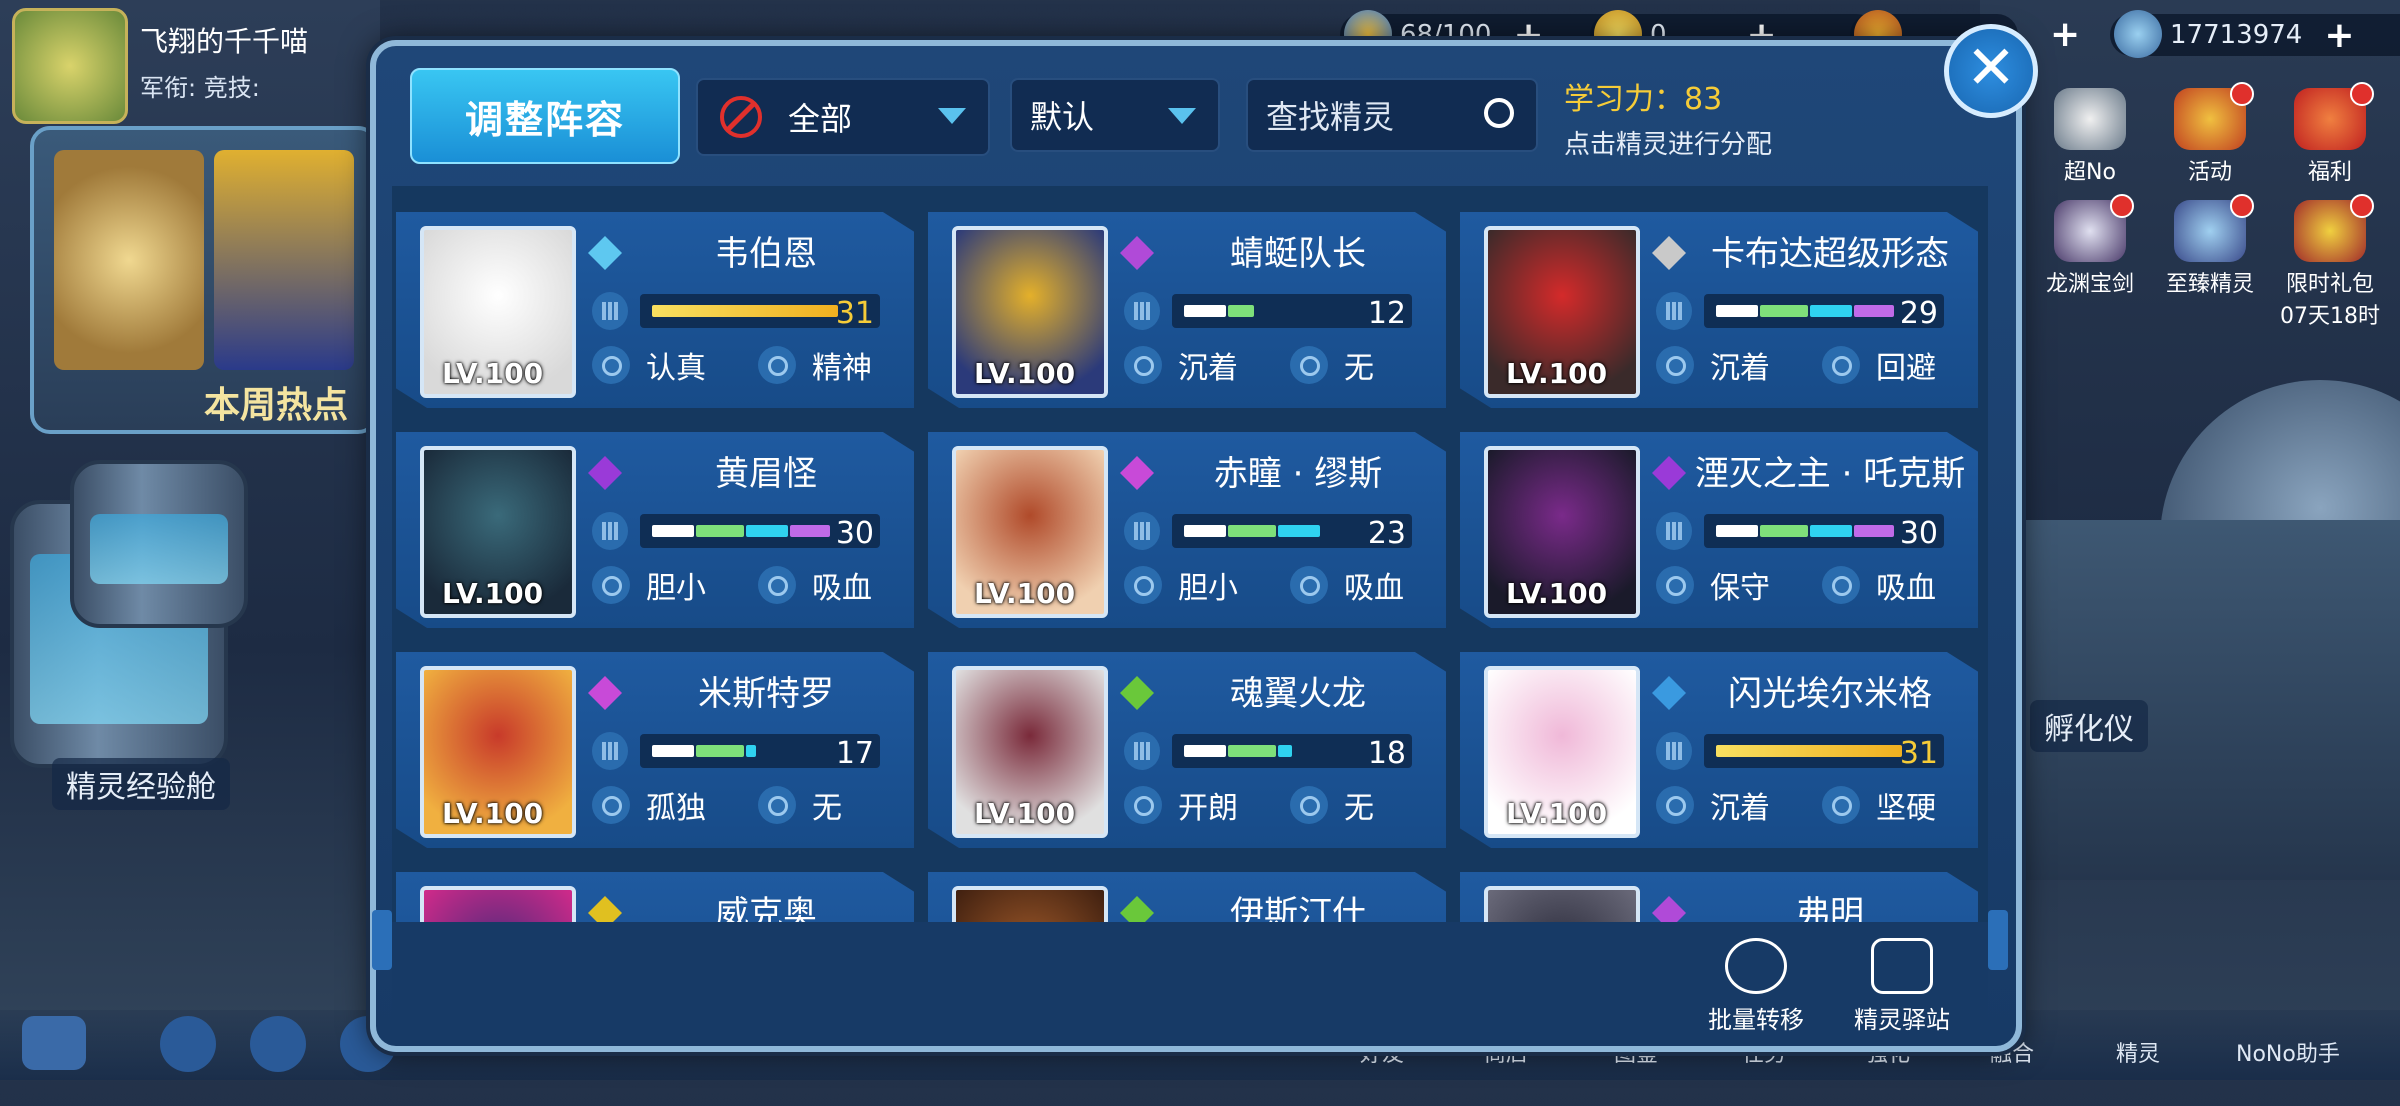 This screenshot has height=1106, width=2400. Describe the element at coordinates (54, 1043) in the screenshot. I see `chat-icon` at that location.